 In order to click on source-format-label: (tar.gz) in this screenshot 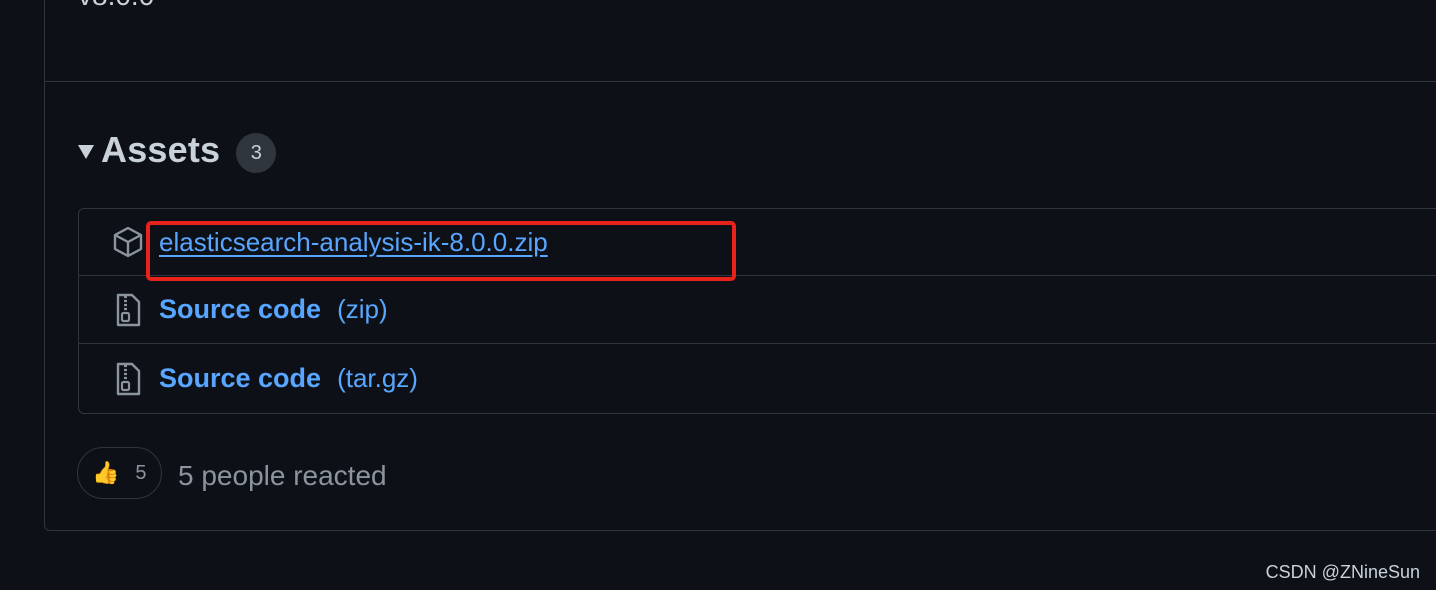, I will do `click(377, 378)`.